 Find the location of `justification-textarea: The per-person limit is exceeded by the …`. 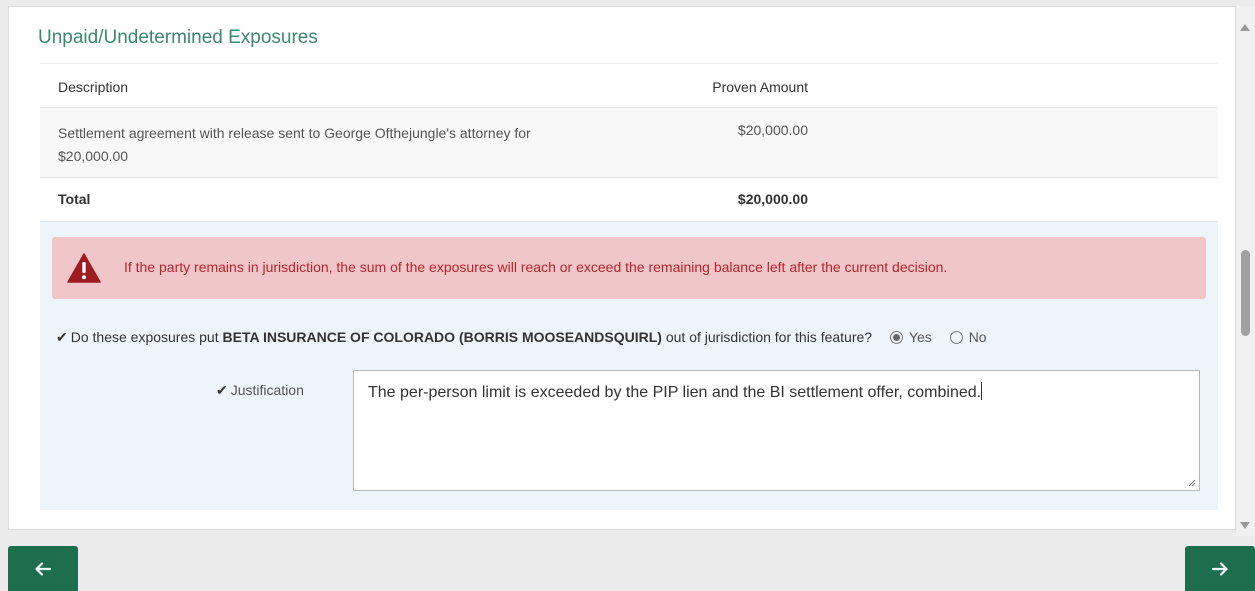

justification-textarea: The per-person limit is exceeded by the … is located at coordinates (776, 430).